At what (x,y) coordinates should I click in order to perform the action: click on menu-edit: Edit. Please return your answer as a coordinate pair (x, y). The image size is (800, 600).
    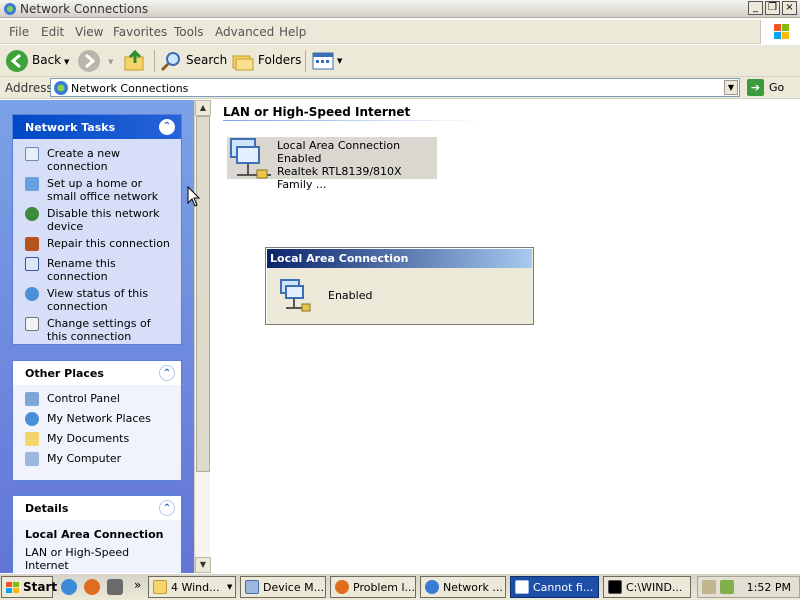
    Looking at the image, I should click on (52, 32).